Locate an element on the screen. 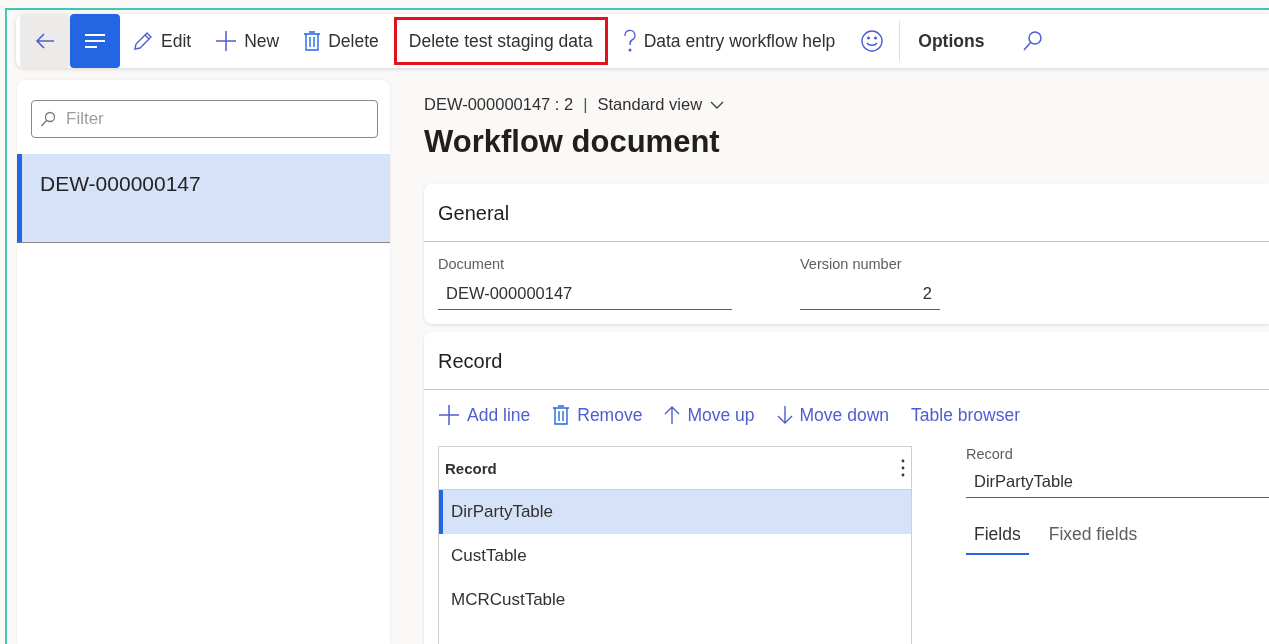 This screenshot has height=644, width=1269. record-id: DEW-000000147 : 2 is located at coordinates (499, 104).